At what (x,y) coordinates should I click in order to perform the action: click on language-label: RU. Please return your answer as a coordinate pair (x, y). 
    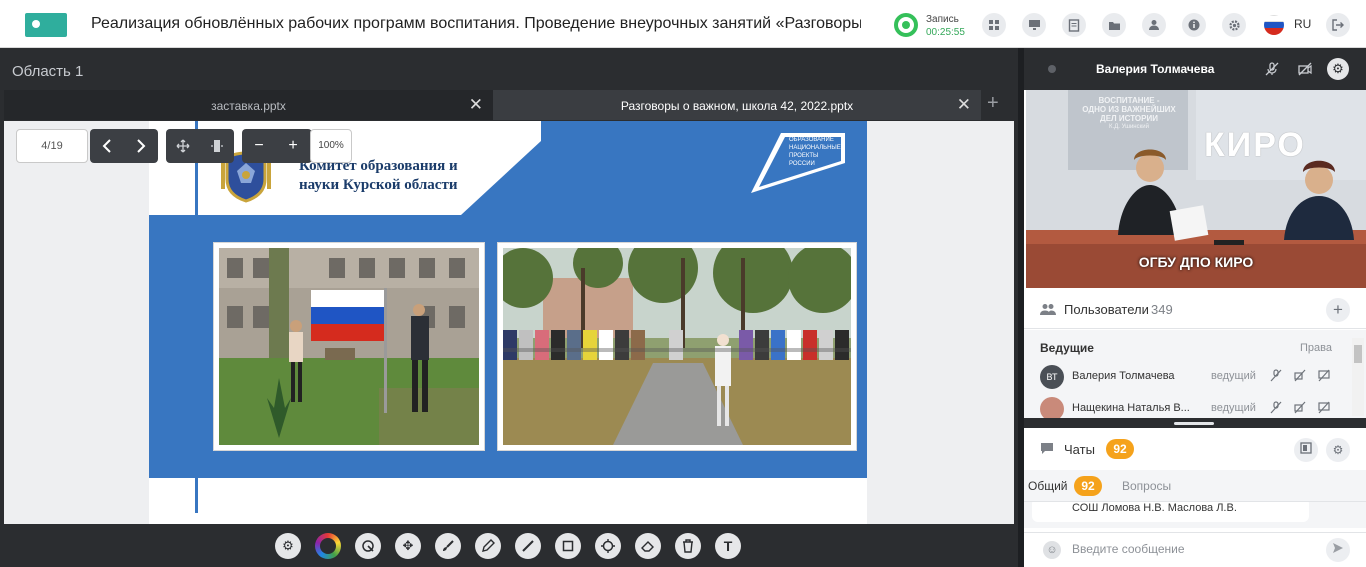
    Looking at the image, I should click on (1302, 24).